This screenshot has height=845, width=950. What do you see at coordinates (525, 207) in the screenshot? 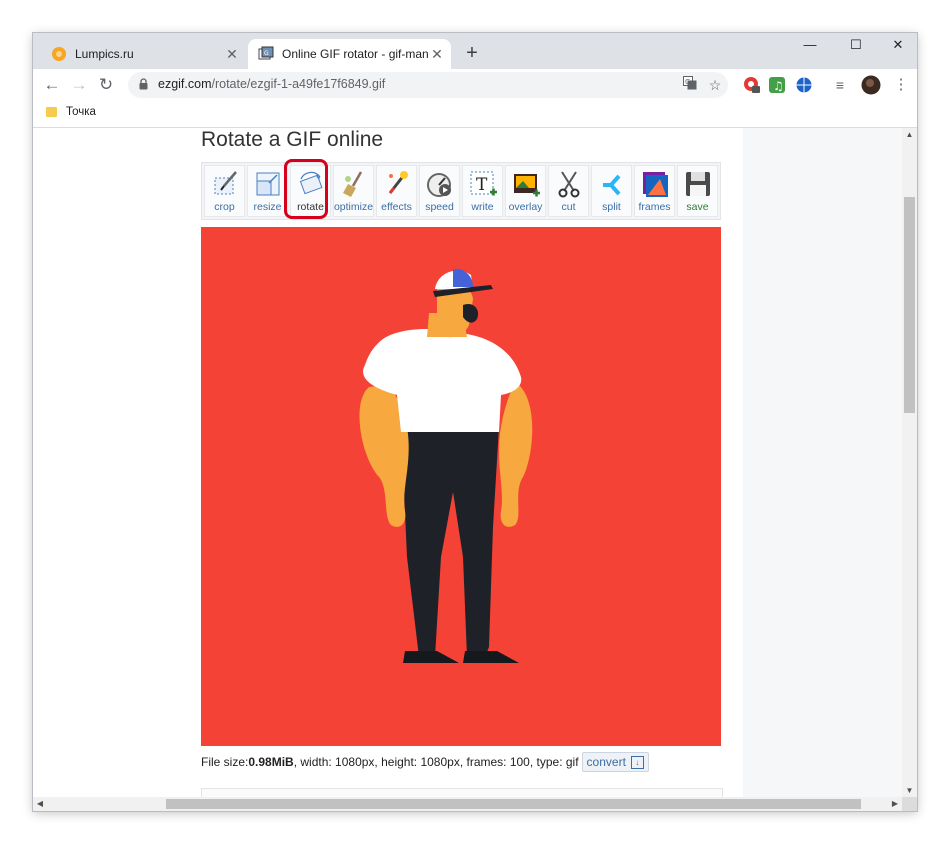
I see `tool-label: overlay` at bounding box center [525, 207].